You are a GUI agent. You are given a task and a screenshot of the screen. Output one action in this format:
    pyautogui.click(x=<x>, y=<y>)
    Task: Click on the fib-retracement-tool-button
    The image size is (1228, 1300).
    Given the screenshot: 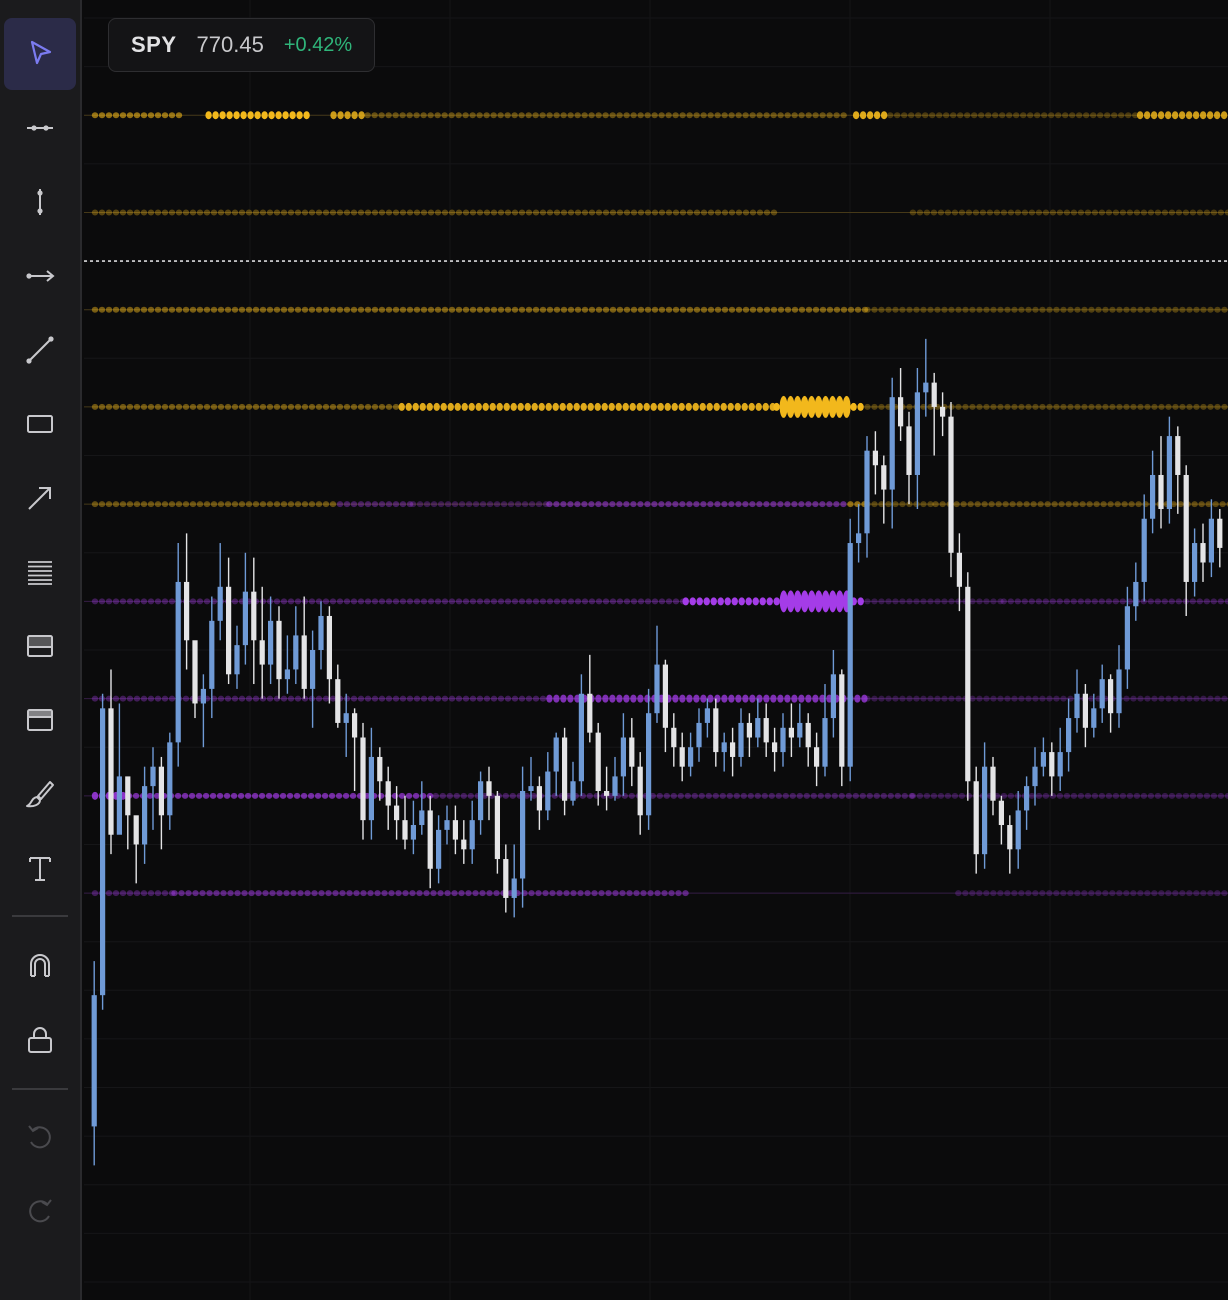 What is the action you would take?
    pyautogui.click(x=40, y=572)
    